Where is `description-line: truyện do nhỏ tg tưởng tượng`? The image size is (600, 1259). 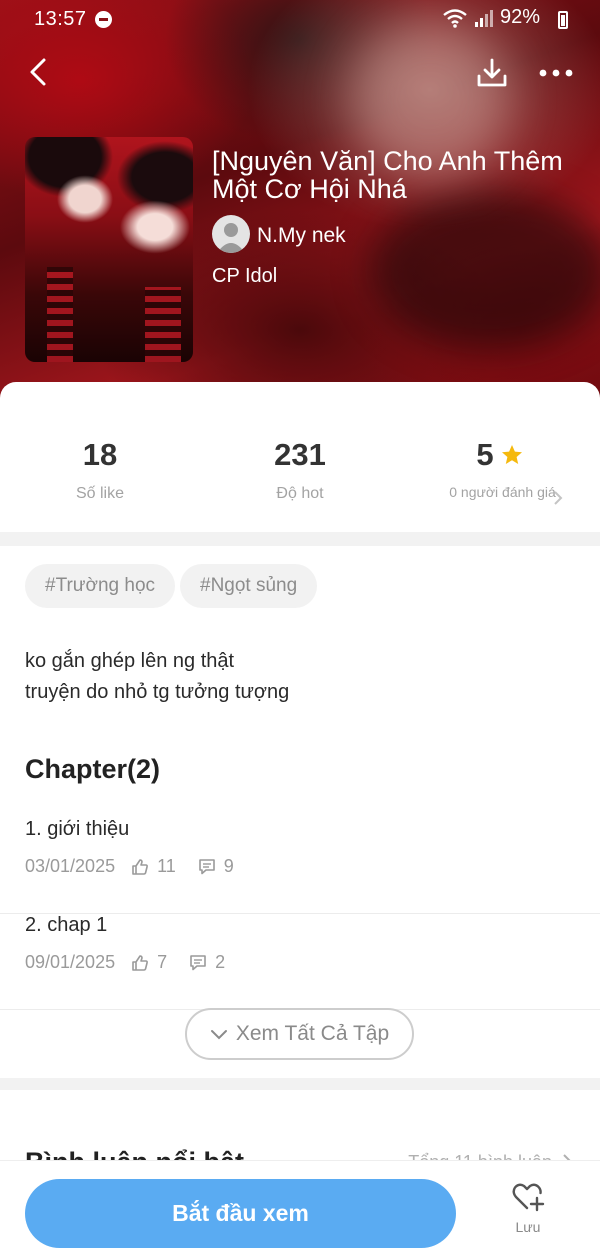 description-line: truyện do nhỏ tg tưởng tượng is located at coordinates (157, 692).